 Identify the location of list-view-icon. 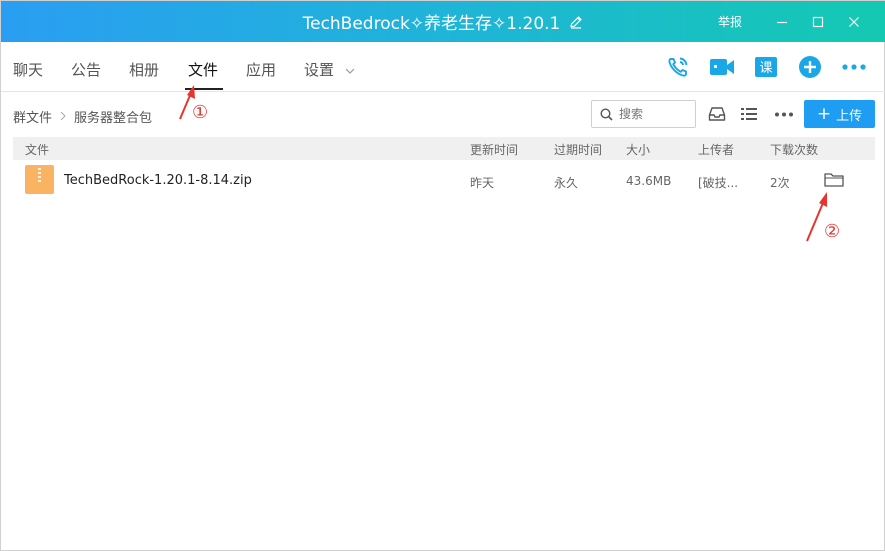
(749, 114).